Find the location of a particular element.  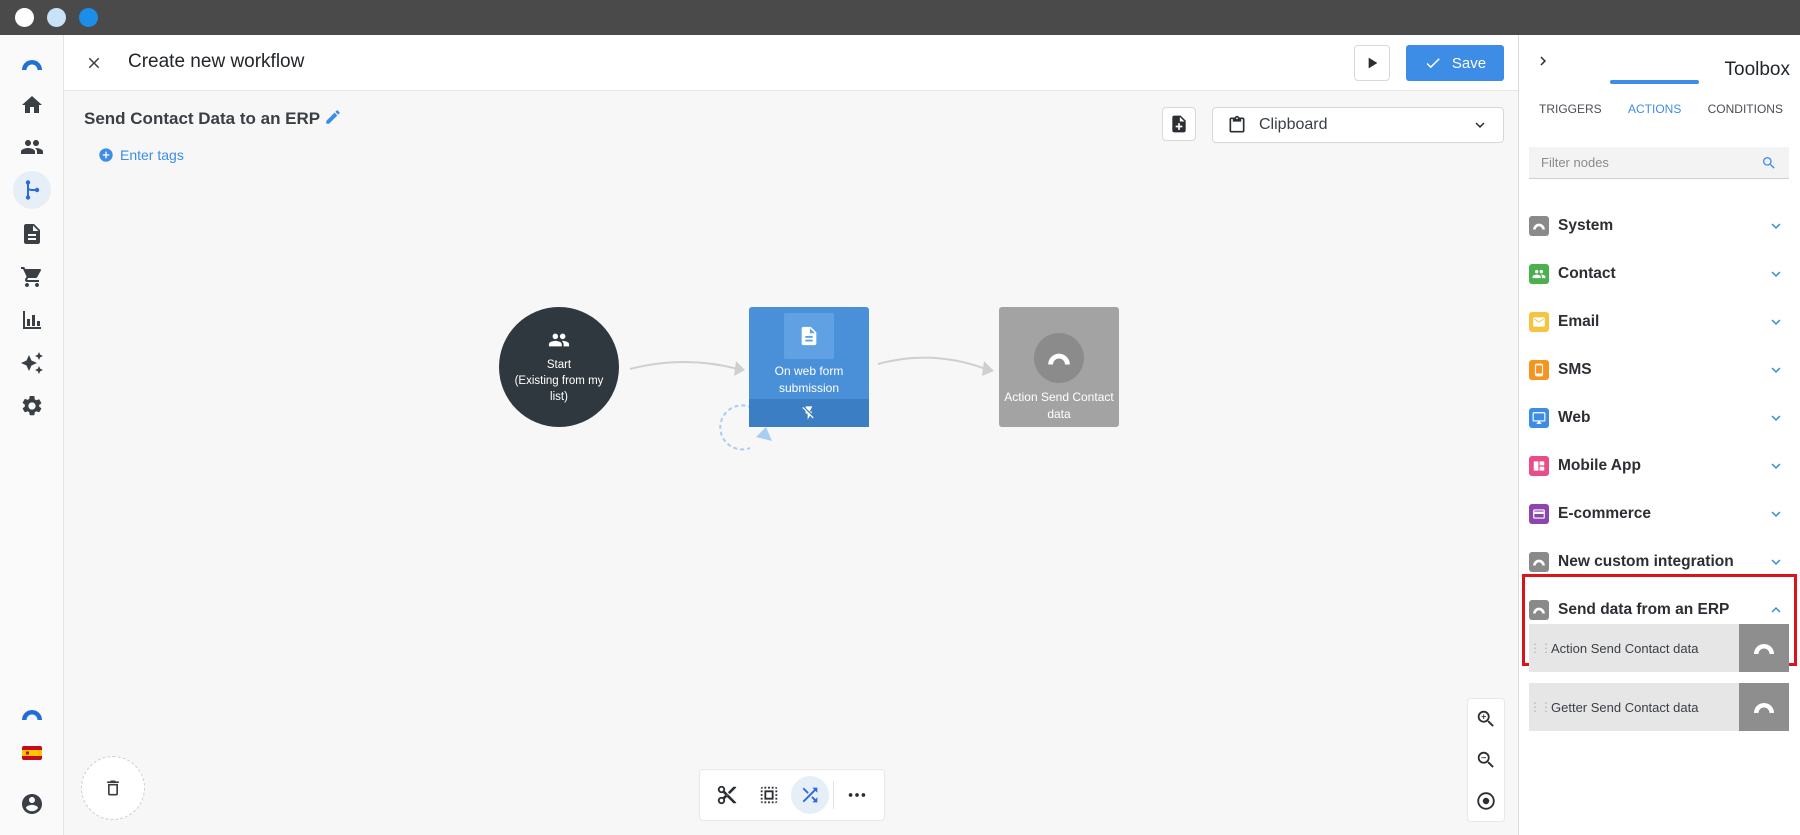

flash-off-icon is located at coordinates (808, 413).